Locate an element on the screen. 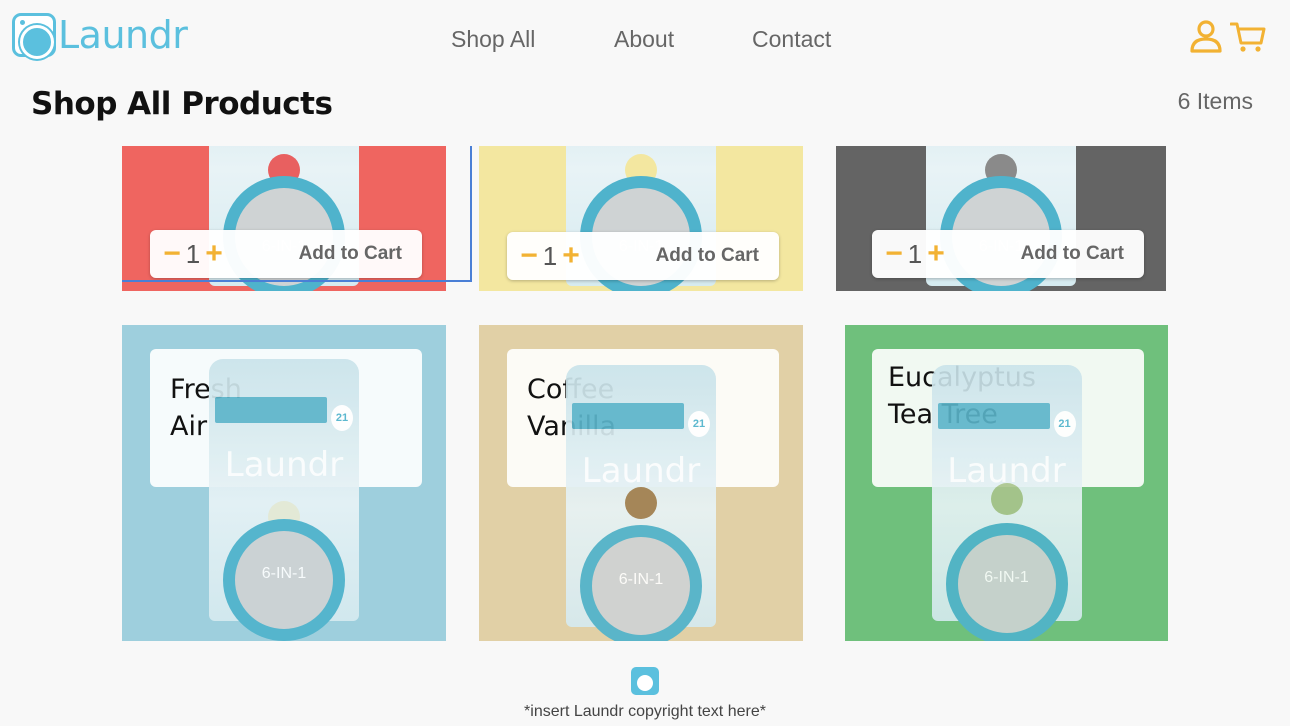  product-card: EucalyptusTea Tree 21 Laundr 6-IN-1 is located at coordinates (1006, 483).